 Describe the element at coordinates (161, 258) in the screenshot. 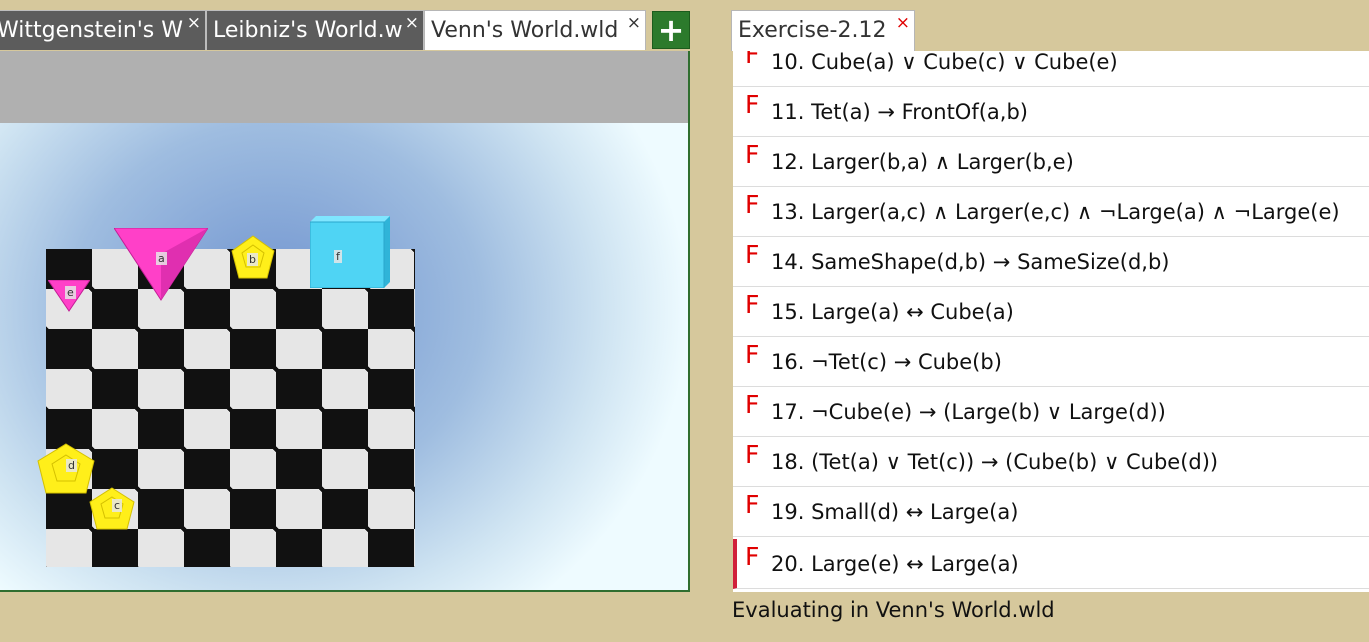

I see `object-label: a` at that location.